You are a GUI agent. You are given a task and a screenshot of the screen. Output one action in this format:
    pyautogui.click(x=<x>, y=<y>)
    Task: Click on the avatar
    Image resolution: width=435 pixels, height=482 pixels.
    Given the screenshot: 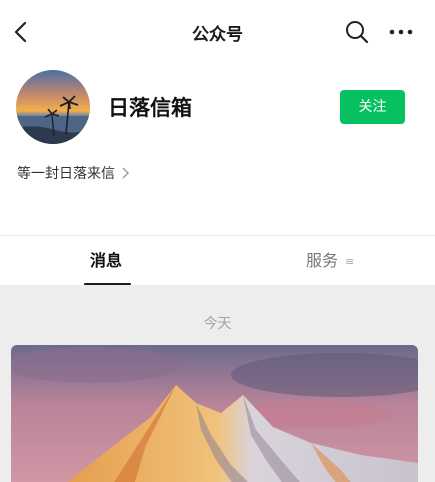 What is the action you would take?
    pyautogui.click(x=53, y=107)
    